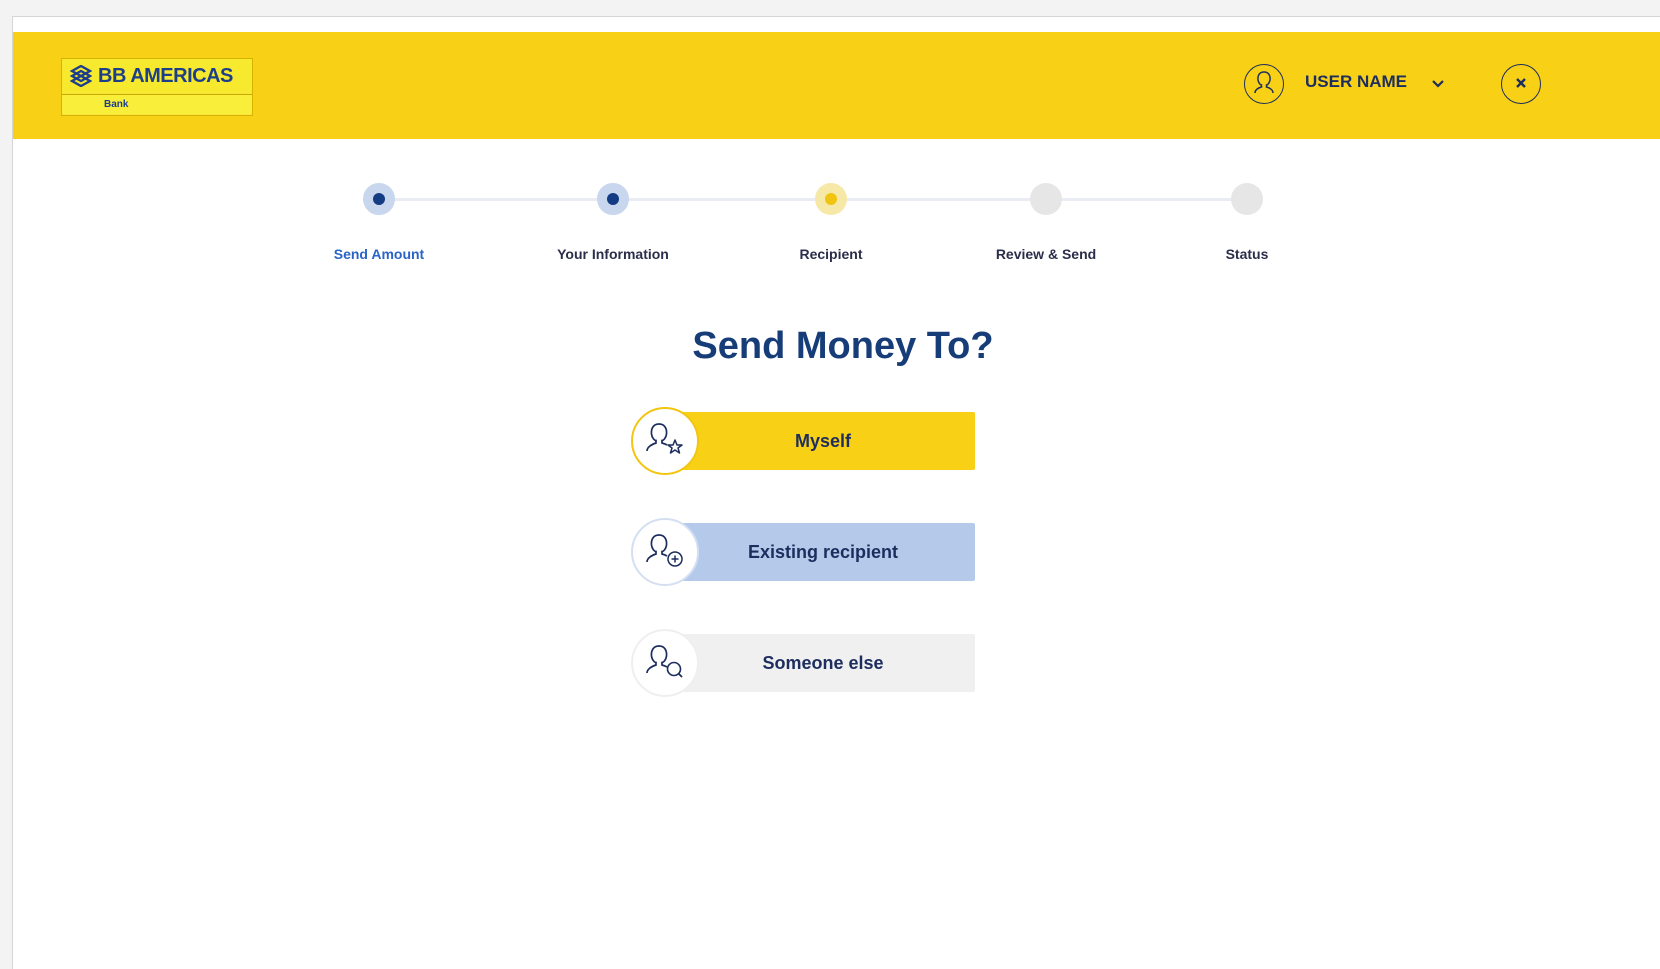 This screenshot has width=1660, height=969. Describe the element at coordinates (831, 254) in the screenshot. I see `step-label-recipient: Recipient` at that location.